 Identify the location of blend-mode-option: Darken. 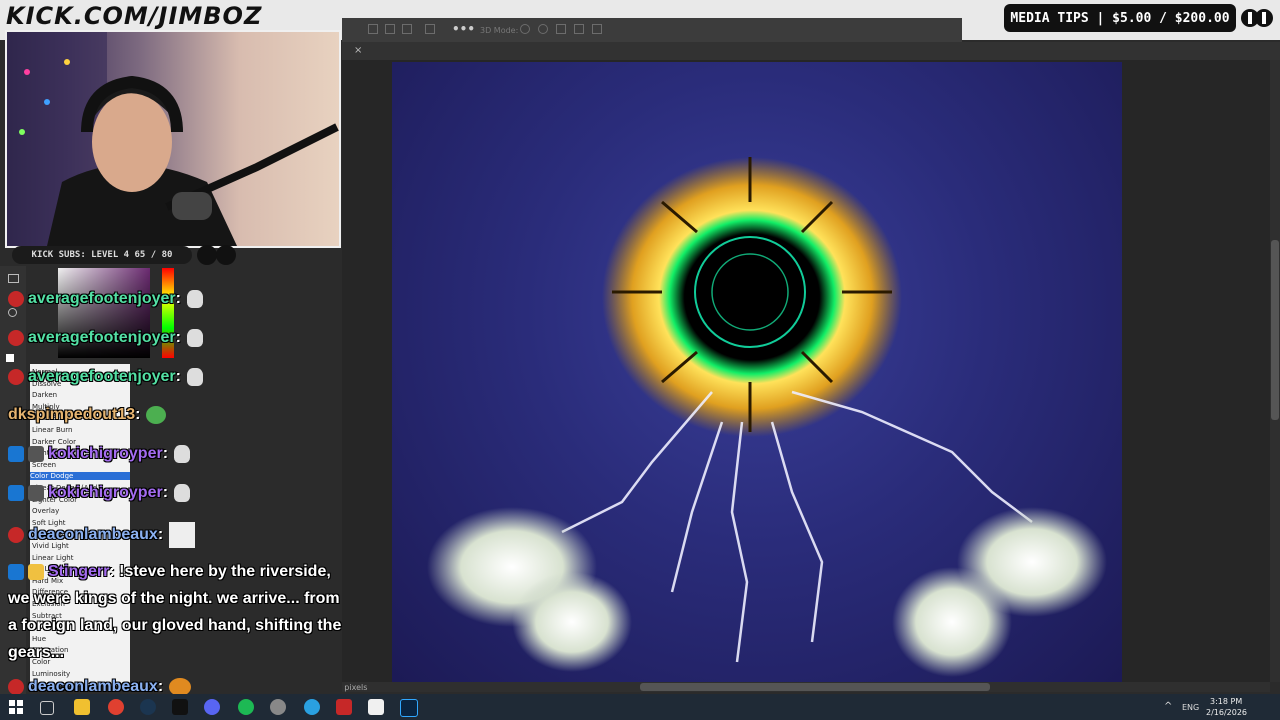
(44, 395).